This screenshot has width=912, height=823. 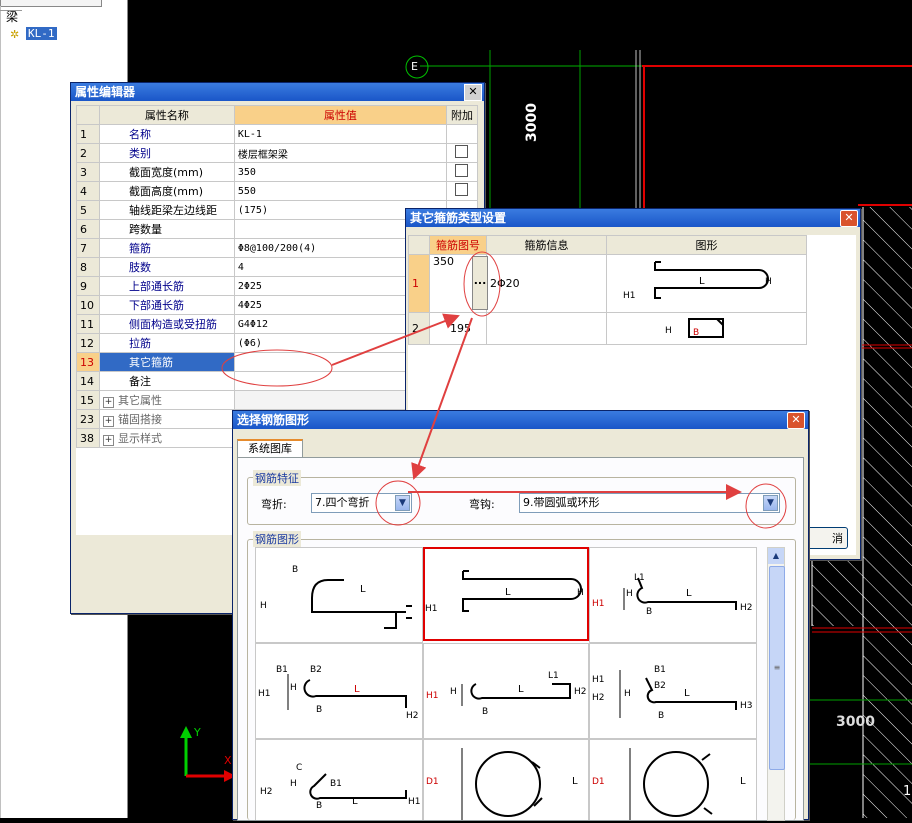 What do you see at coordinates (270, 449) in the screenshot?
I see `tab-system-library: 系统图库` at bounding box center [270, 449].